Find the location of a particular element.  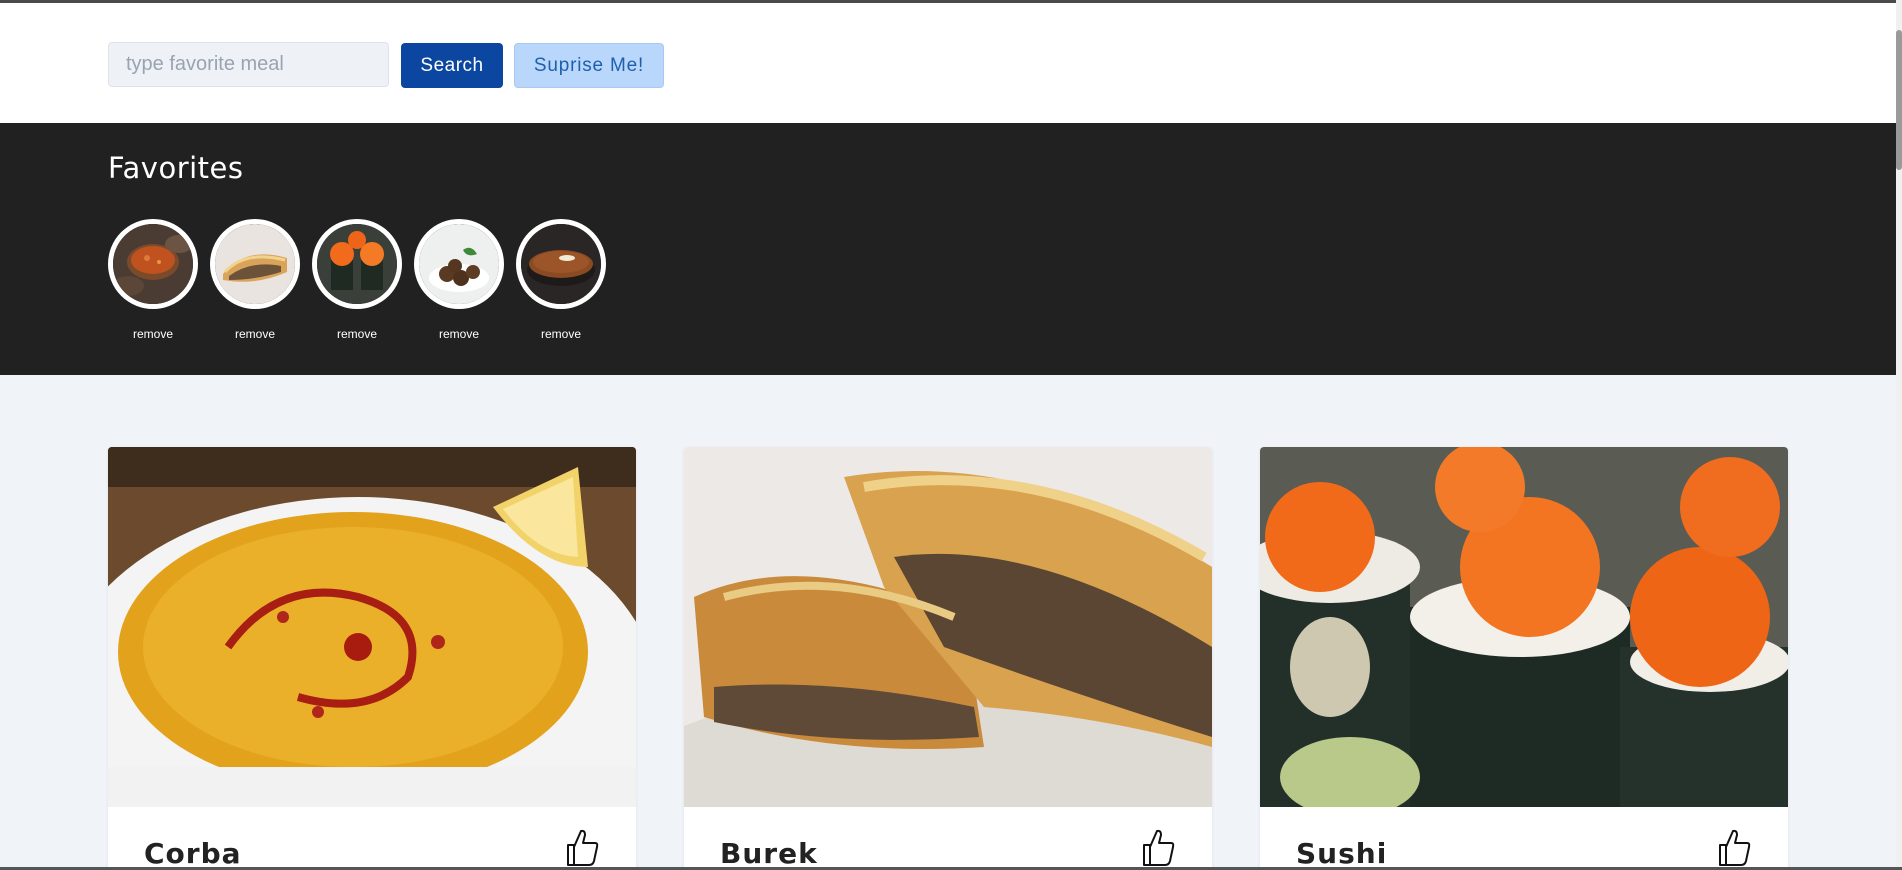

scrollbar-thumb is located at coordinates (1899, 100).